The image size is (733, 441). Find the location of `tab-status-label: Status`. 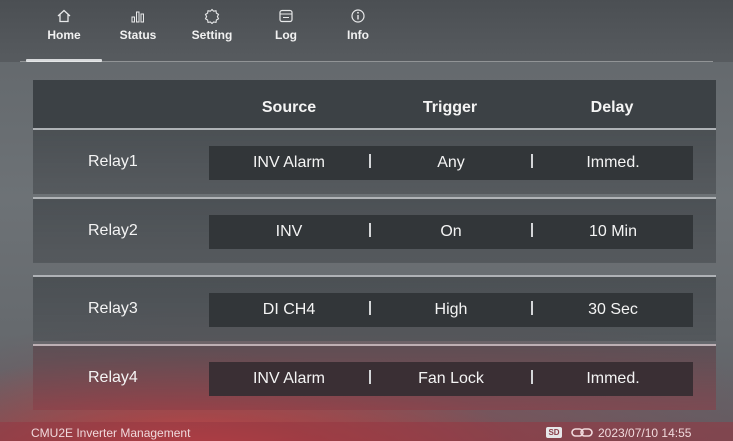

tab-status-label: Status is located at coordinates (138, 35).